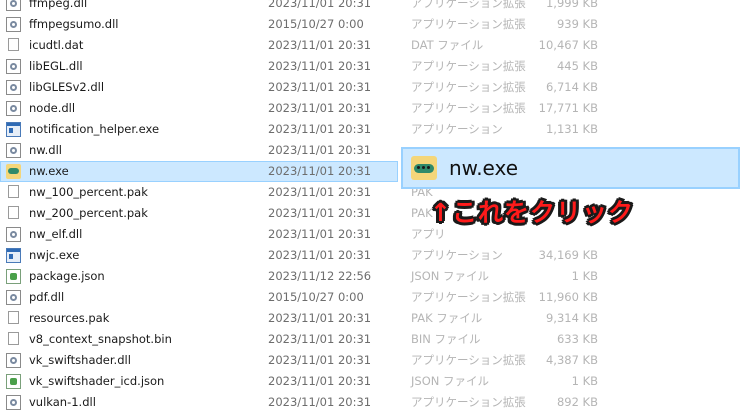  Describe the element at coordinates (484, 168) in the screenshot. I see `drag-preview-label: nw.exe` at that location.